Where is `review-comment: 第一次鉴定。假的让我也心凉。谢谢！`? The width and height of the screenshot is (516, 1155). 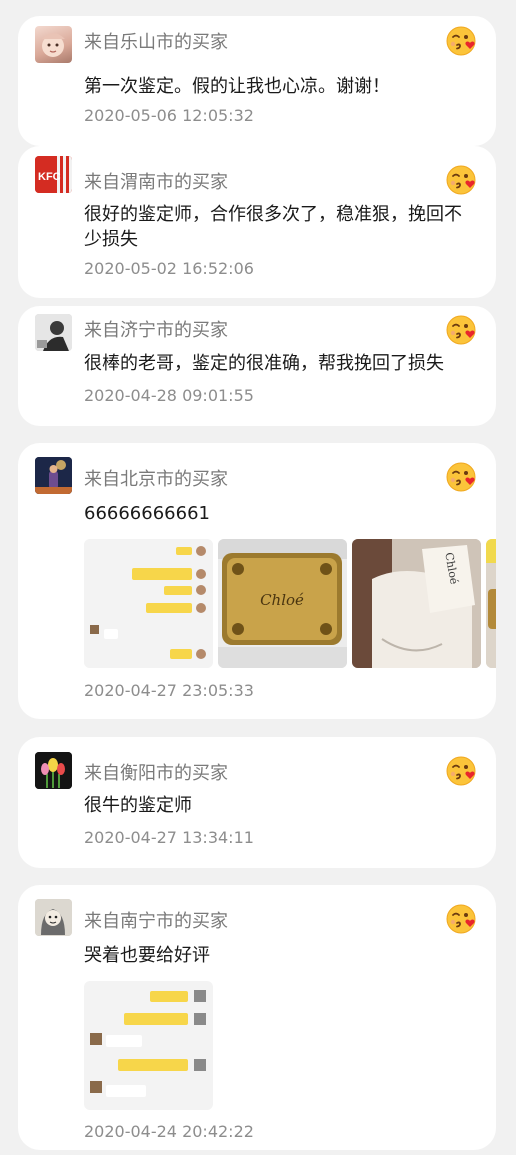 review-comment: 第一次鉴定。假的让我也心凉。谢谢！ is located at coordinates (237, 86).